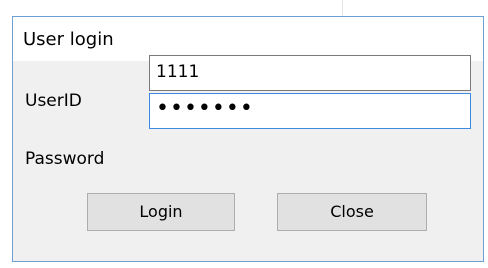  I want to click on dialog-title: User login, so click(68, 39).